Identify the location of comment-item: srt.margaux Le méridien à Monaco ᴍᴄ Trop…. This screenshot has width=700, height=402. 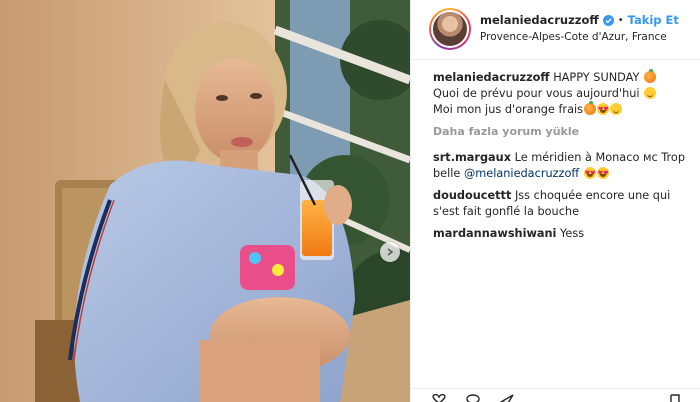
(564, 166).